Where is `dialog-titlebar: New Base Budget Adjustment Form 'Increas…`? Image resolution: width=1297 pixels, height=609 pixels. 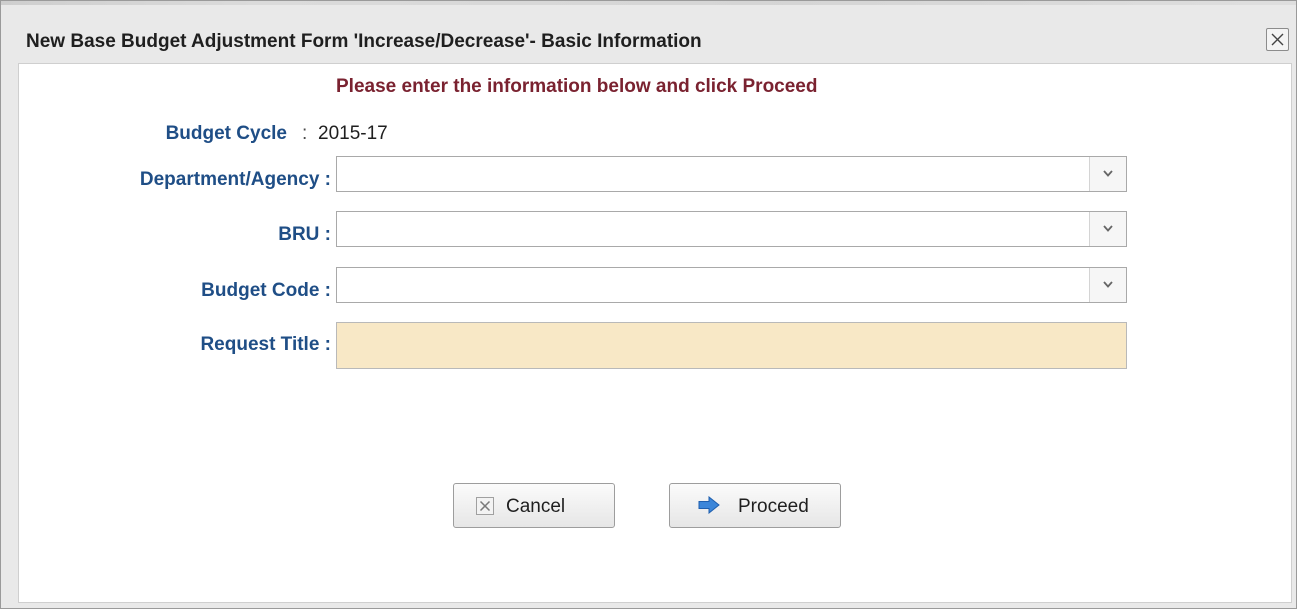 dialog-titlebar: New Base Budget Adjustment Form 'Increas… is located at coordinates (648, 32).